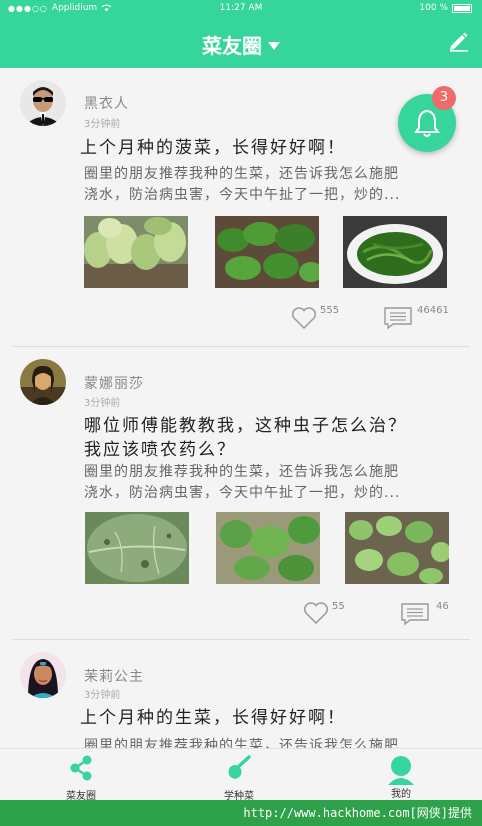 The height and width of the screenshot is (826, 482). Describe the element at coordinates (114, 676) in the screenshot. I see `post-author: 茉莉公主` at that location.